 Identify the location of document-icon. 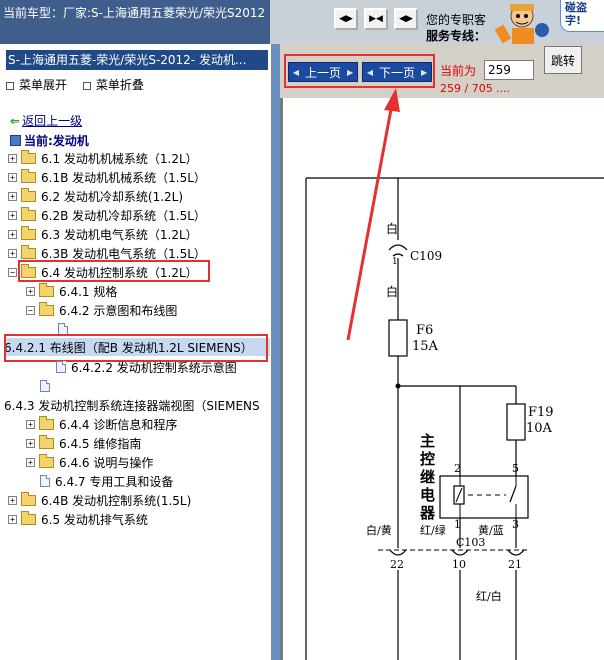
(61, 367).